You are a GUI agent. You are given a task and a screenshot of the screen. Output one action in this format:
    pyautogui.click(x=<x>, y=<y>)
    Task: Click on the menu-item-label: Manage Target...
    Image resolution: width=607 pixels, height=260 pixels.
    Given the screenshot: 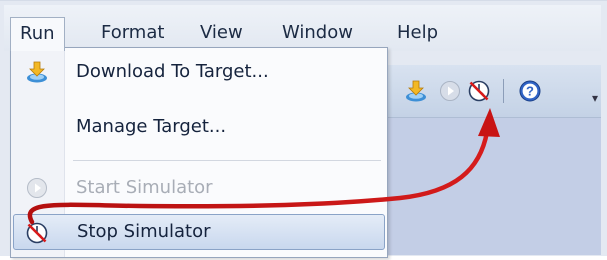 What is the action you would take?
    pyautogui.click(x=151, y=126)
    